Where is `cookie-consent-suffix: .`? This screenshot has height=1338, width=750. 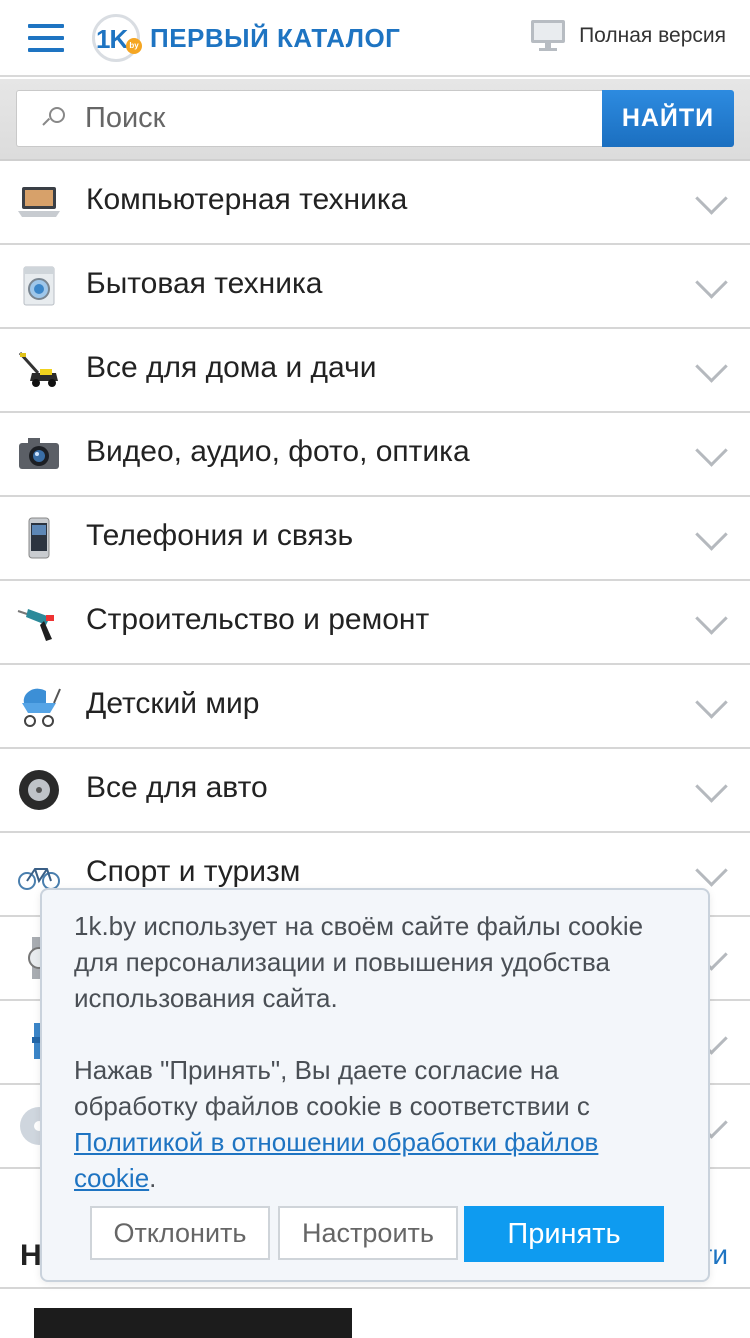 cookie-consent-suffix: . is located at coordinates (153, 1178).